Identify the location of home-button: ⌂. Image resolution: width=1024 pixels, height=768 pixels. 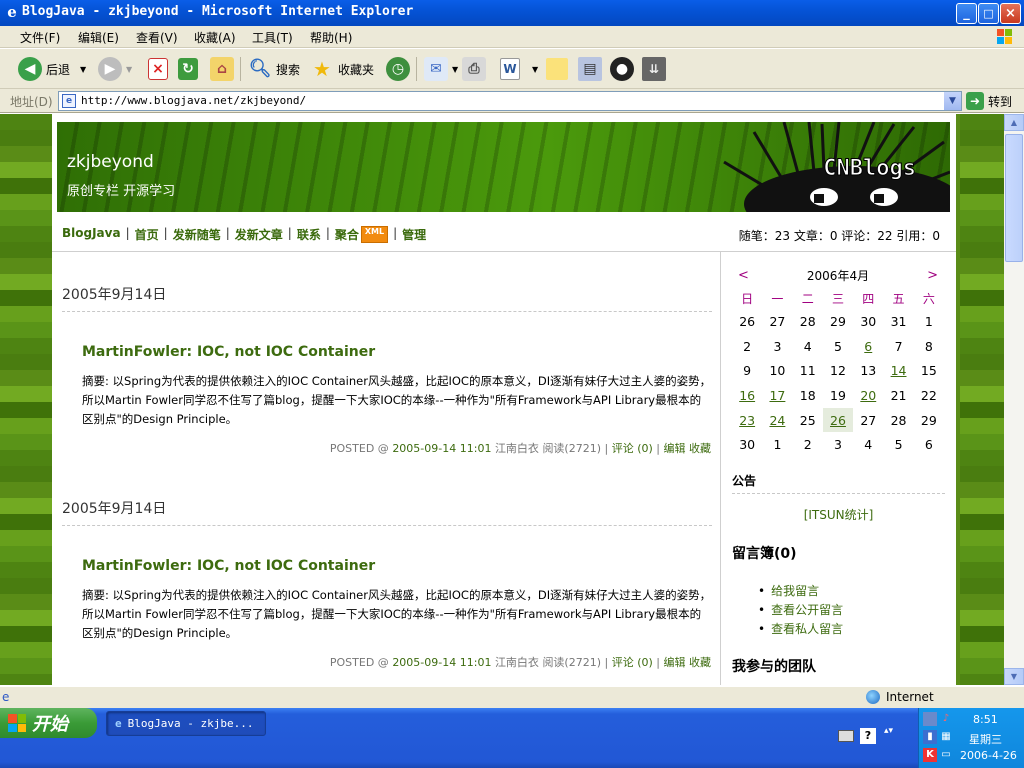
(222, 69).